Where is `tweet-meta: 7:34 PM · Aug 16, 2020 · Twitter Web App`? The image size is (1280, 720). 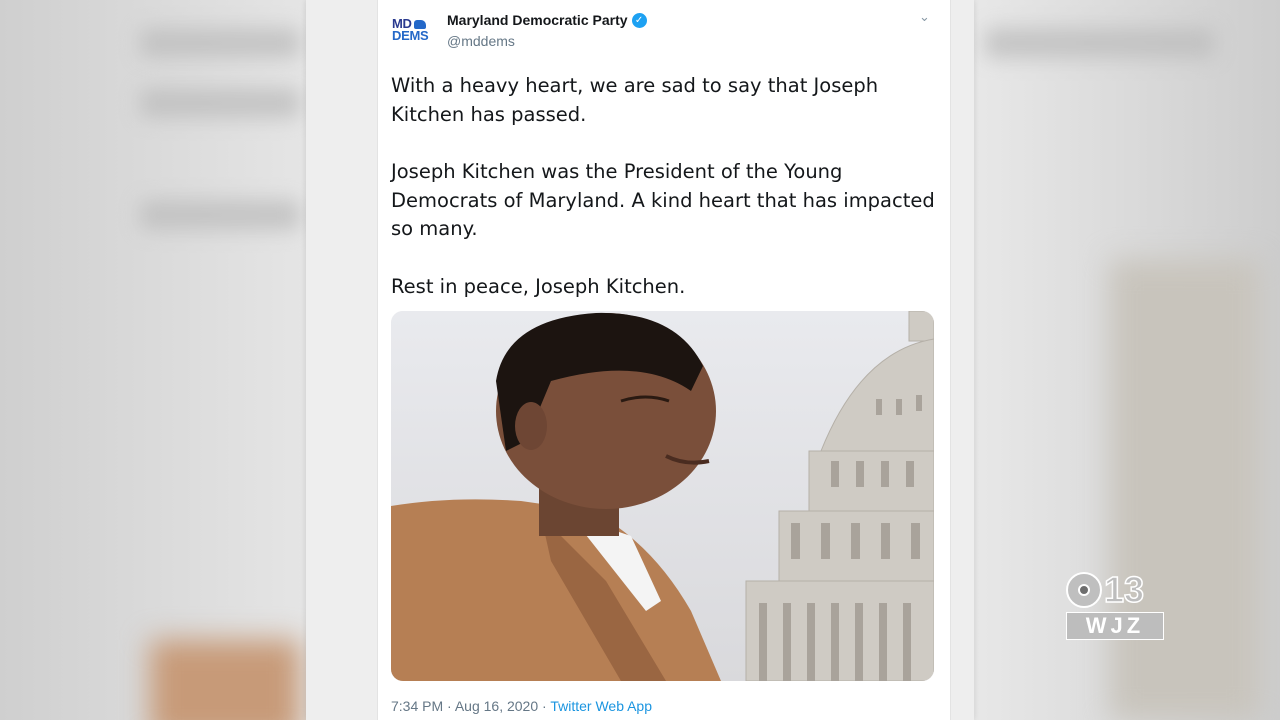 tweet-meta: 7:34 PM · Aug 16, 2020 · Twitter Web App is located at coordinates (521, 706).